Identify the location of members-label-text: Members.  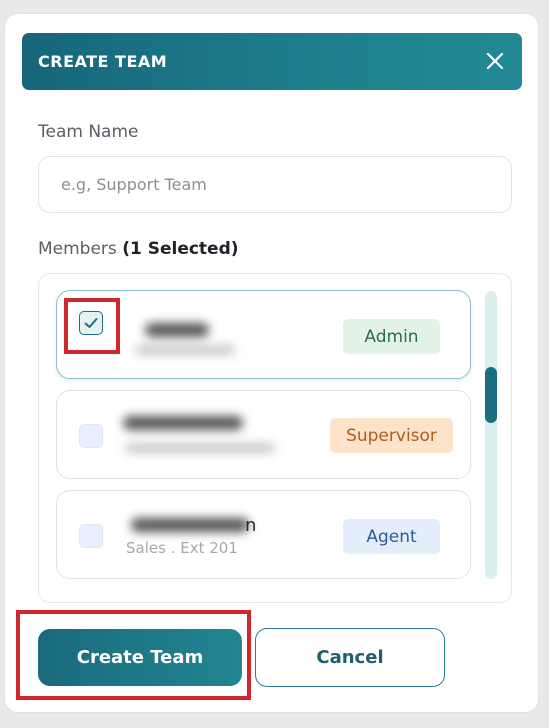
(77, 249).